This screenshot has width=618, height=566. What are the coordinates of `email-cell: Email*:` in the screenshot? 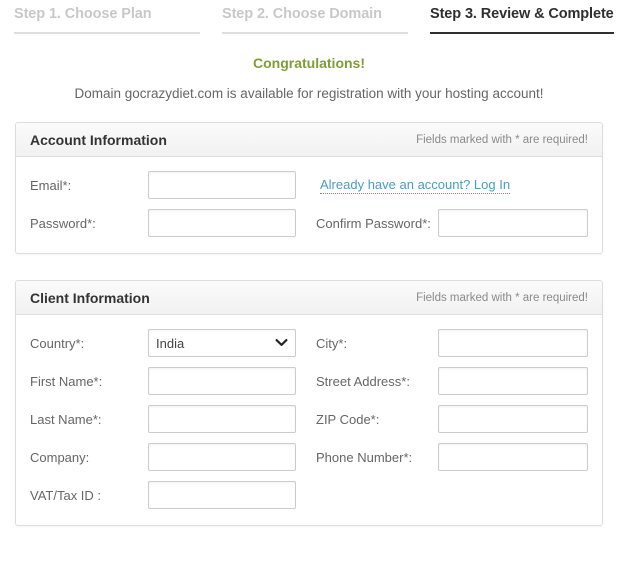 It's located at (175, 185).